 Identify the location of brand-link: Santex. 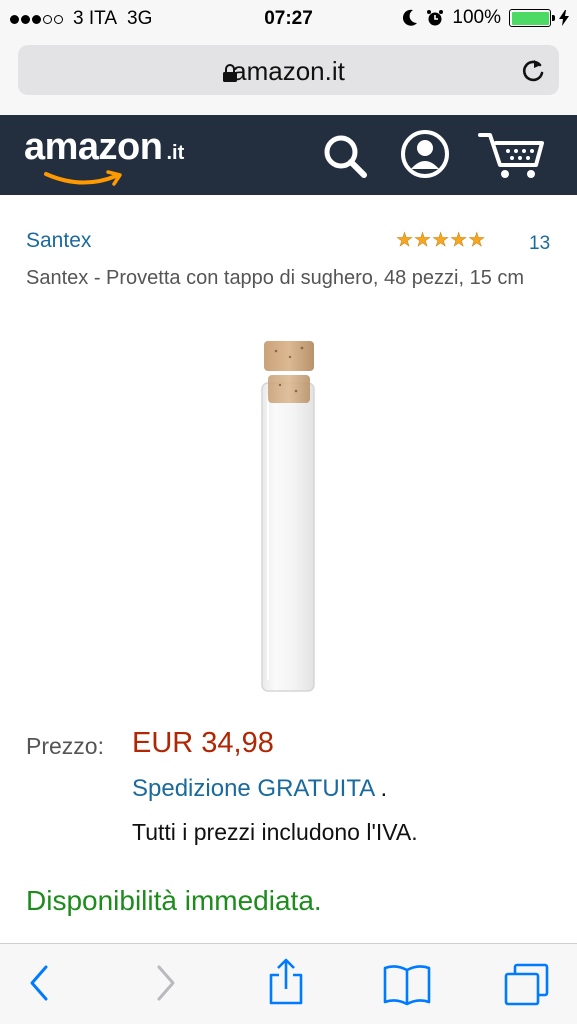
(58, 241).